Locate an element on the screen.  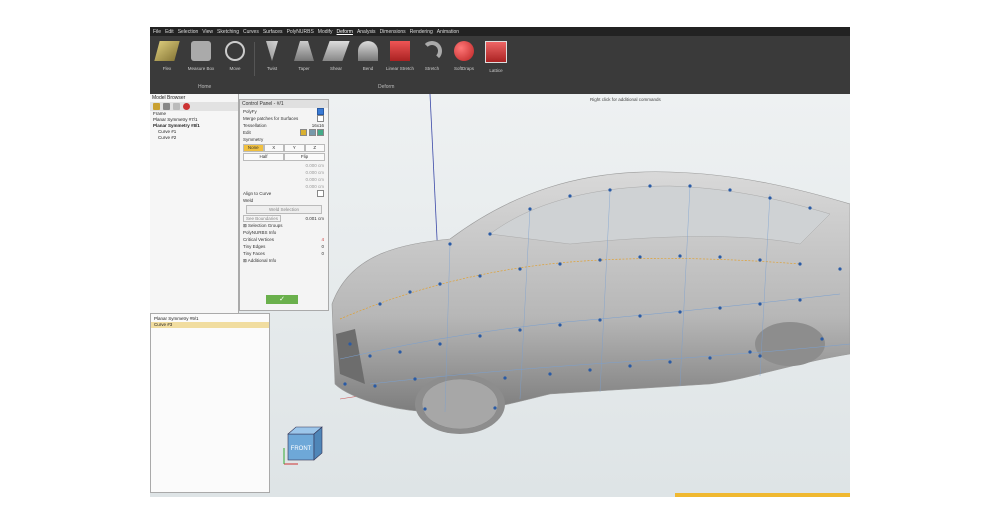
half-flip-buttons: Half Flip is located at coordinates (284, 157).